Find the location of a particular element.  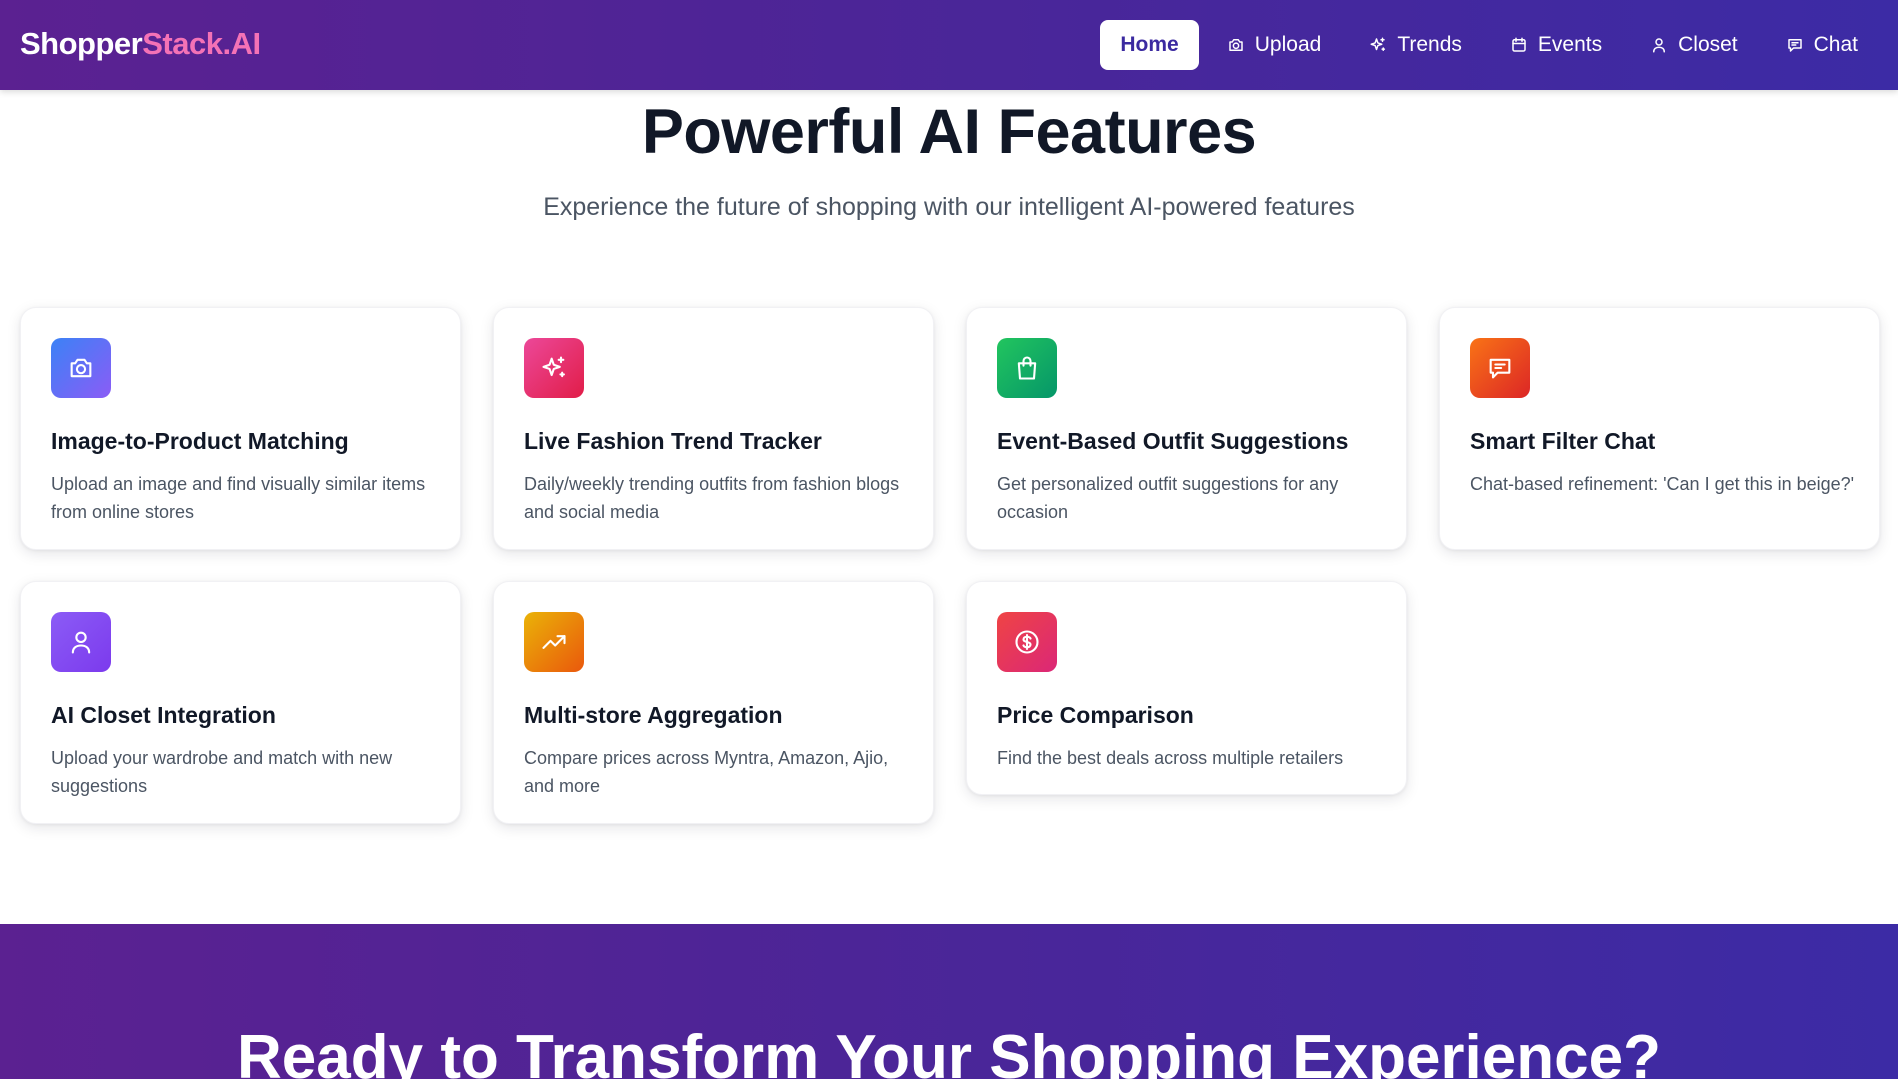

nav-closet-label: Closet is located at coordinates (1708, 44).